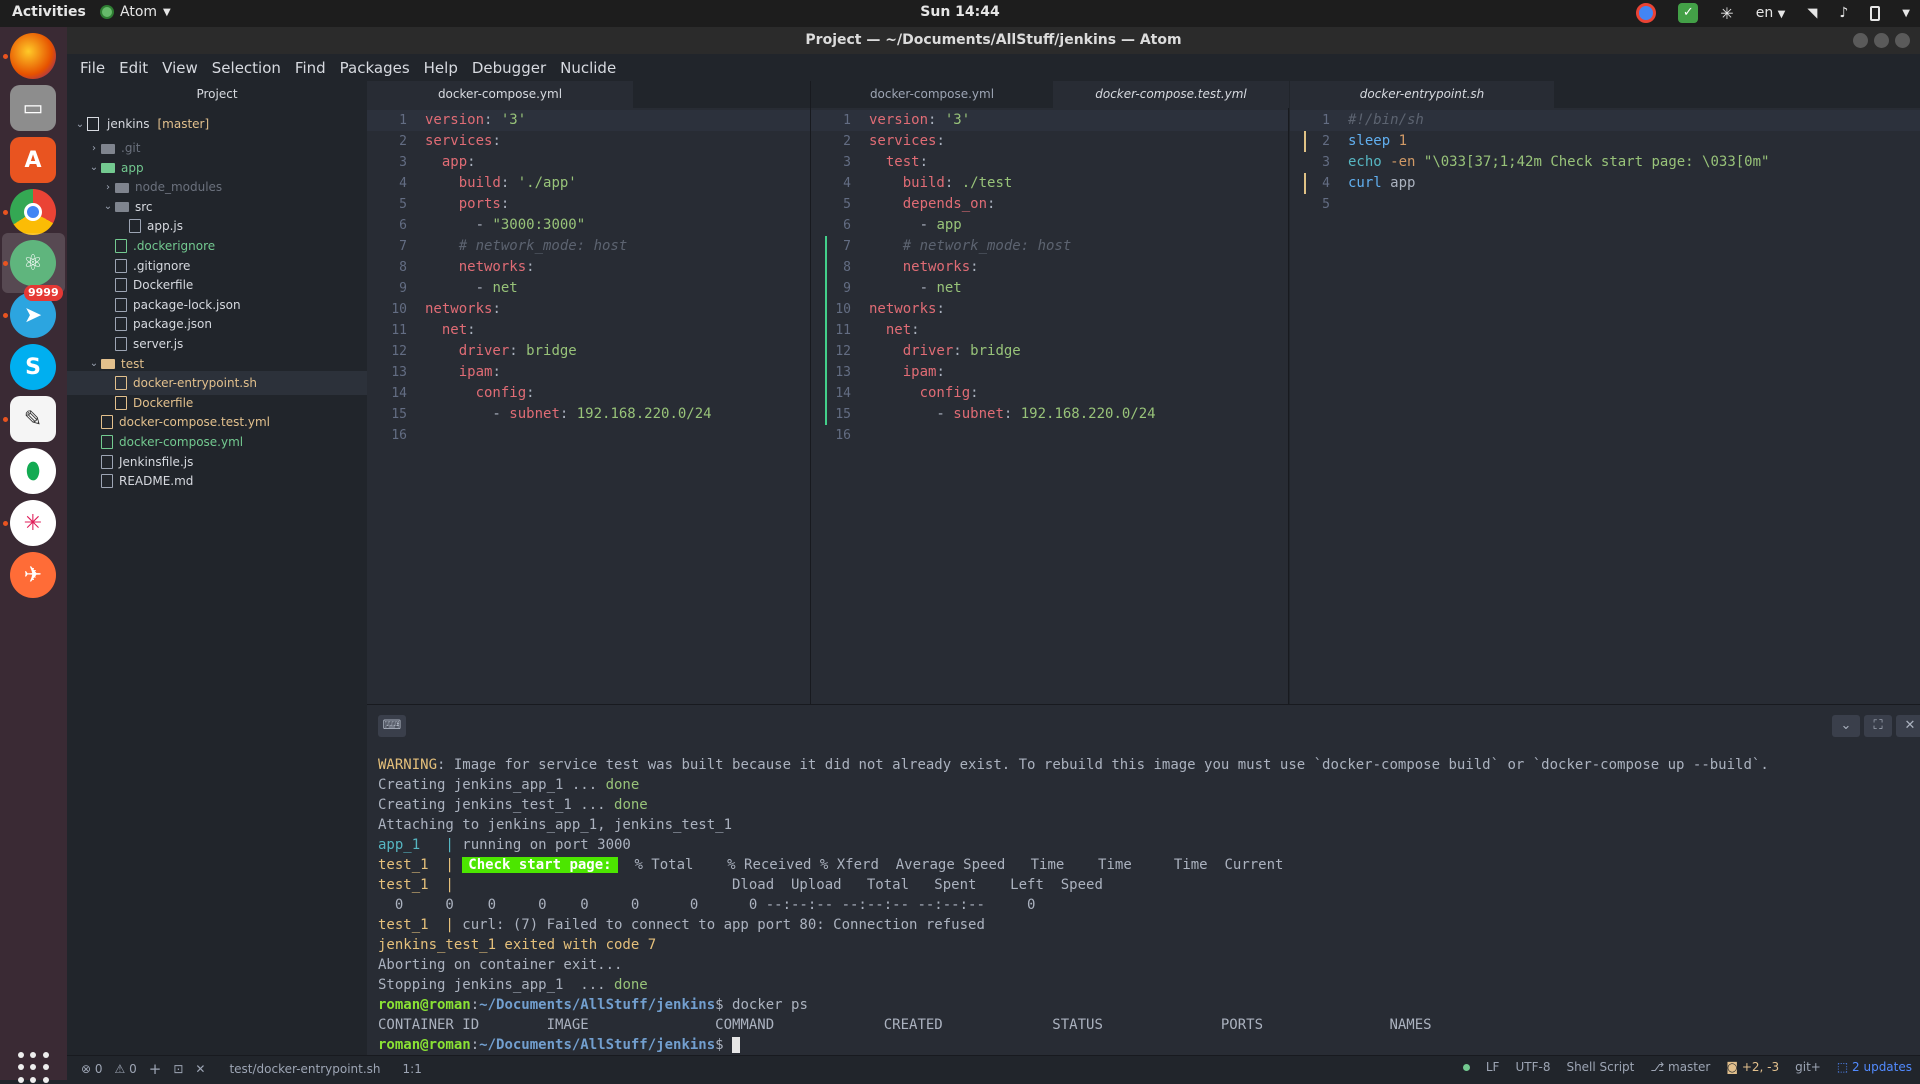  What do you see at coordinates (843, 414) in the screenshot?
I see `line-number: 15` at bounding box center [843, 414].